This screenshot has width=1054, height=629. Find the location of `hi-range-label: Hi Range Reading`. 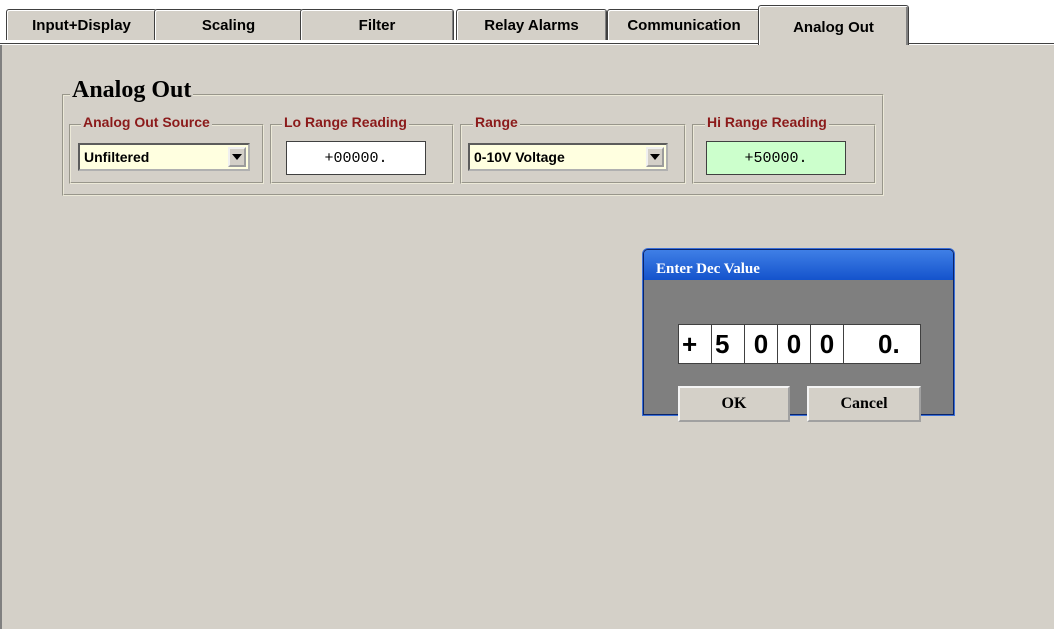

hi-range-label: Hi Range Reading is located at coordinates (767, 122).